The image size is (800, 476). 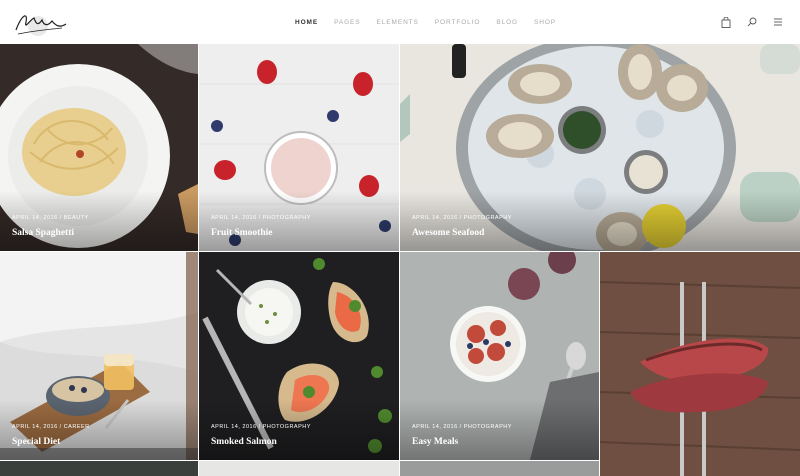 I want to click on menu-icon, so click(x=778, y=22).